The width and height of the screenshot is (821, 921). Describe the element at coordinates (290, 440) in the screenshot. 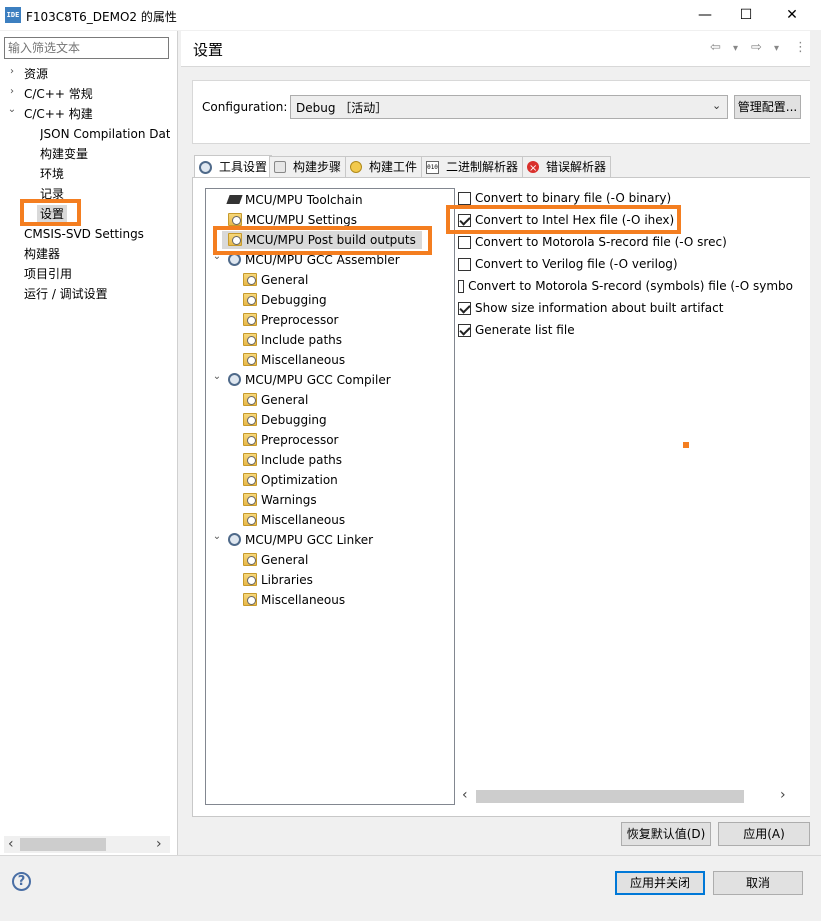

I see `tree-item-cc-preprocessor: Preprocessor` at that location.